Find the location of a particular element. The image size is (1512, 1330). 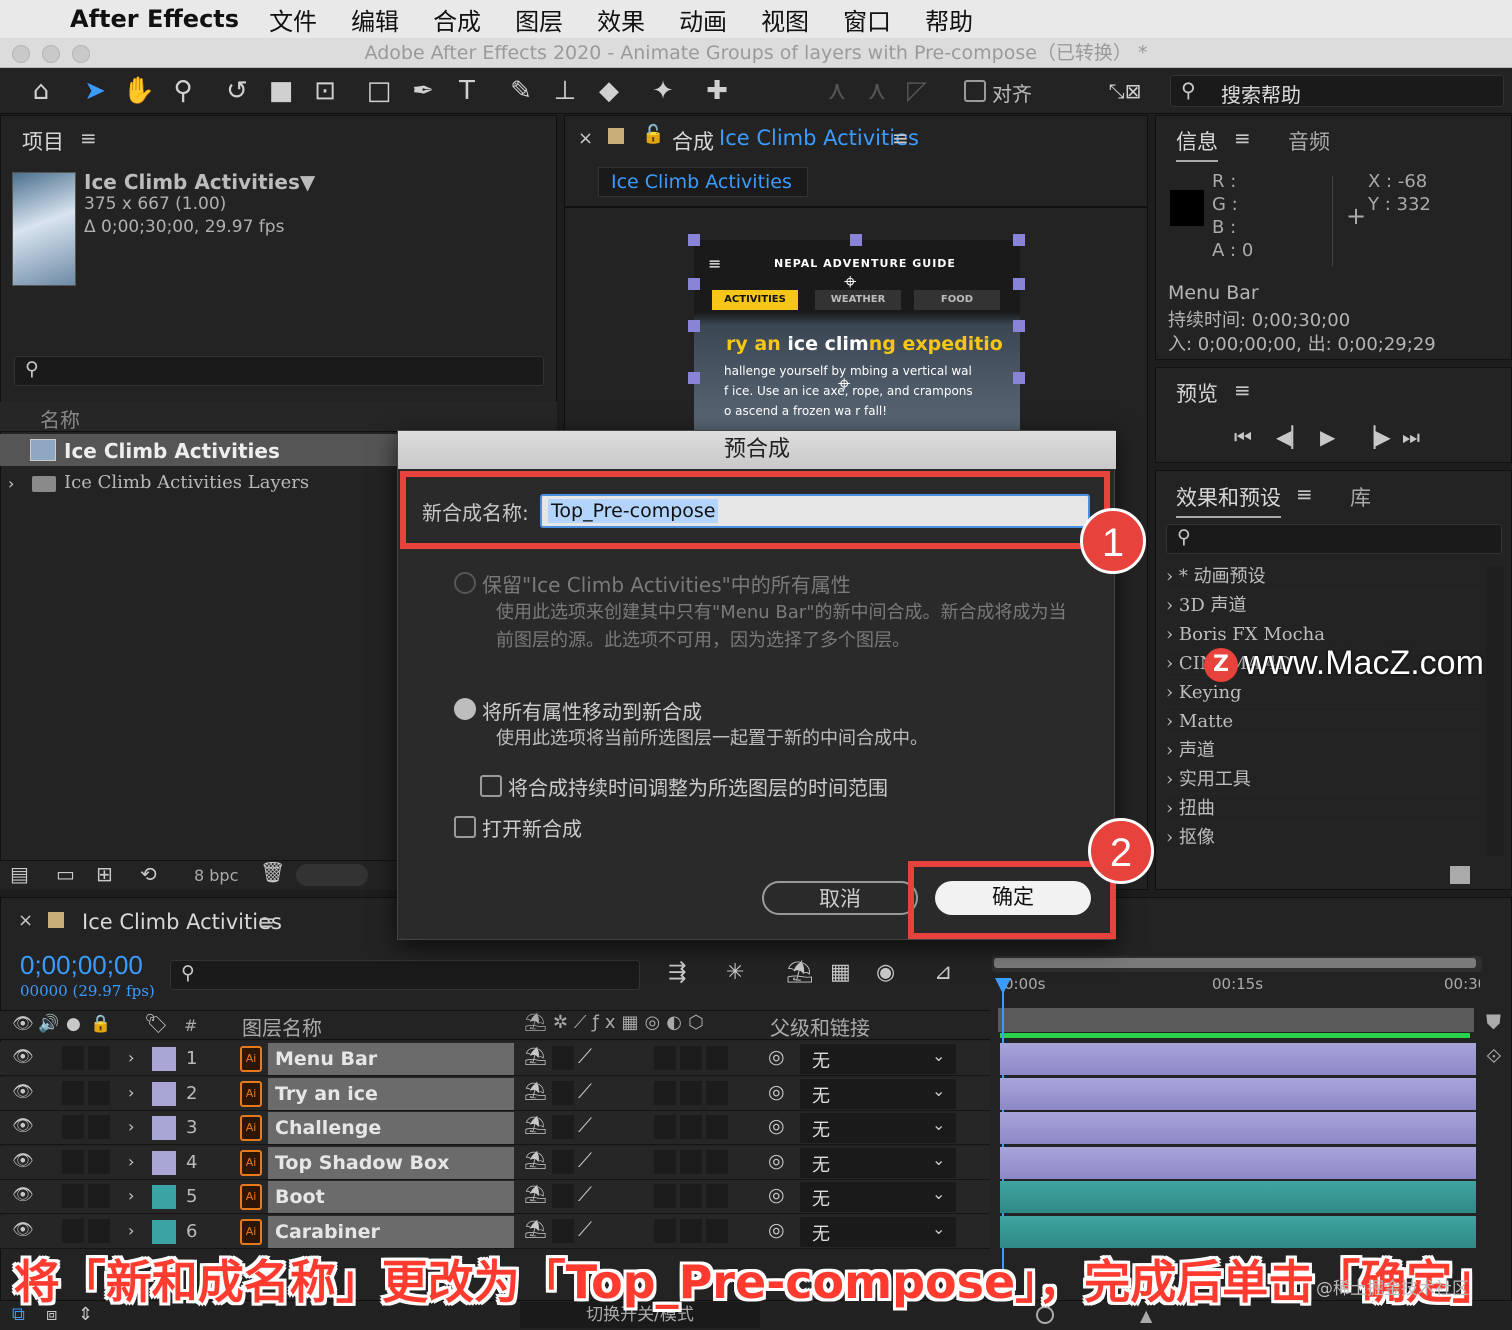

layer-label-color is located at coordinates (164, 1059).